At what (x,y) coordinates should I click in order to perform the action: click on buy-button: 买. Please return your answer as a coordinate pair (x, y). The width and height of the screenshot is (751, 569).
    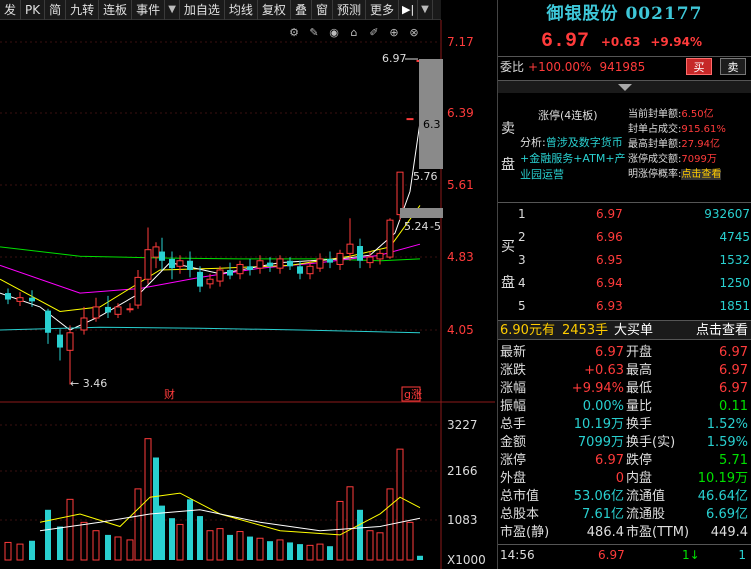
    Looking at the image, I should click on (699, 66).